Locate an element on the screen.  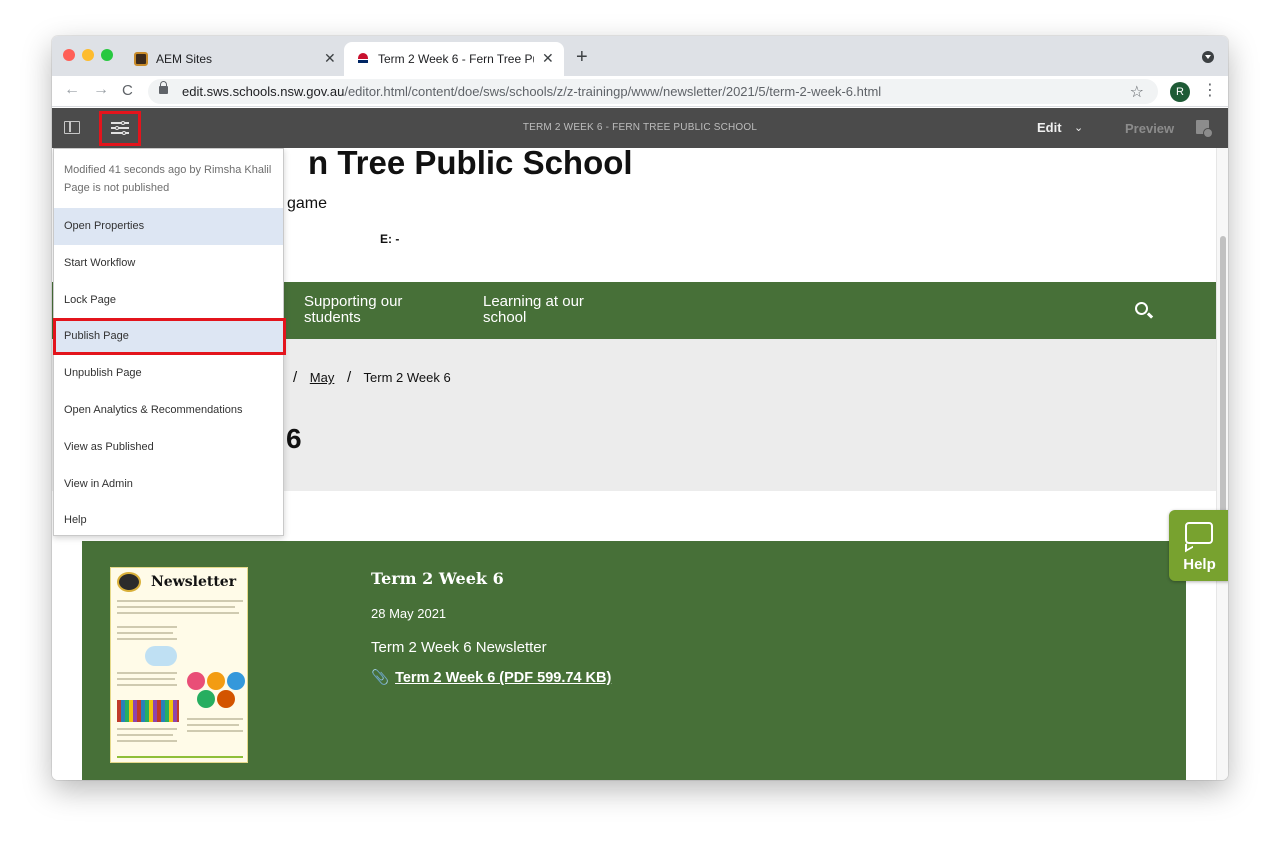
menu-item-lock-page: Lock Page is located at coordinates (168, 300).